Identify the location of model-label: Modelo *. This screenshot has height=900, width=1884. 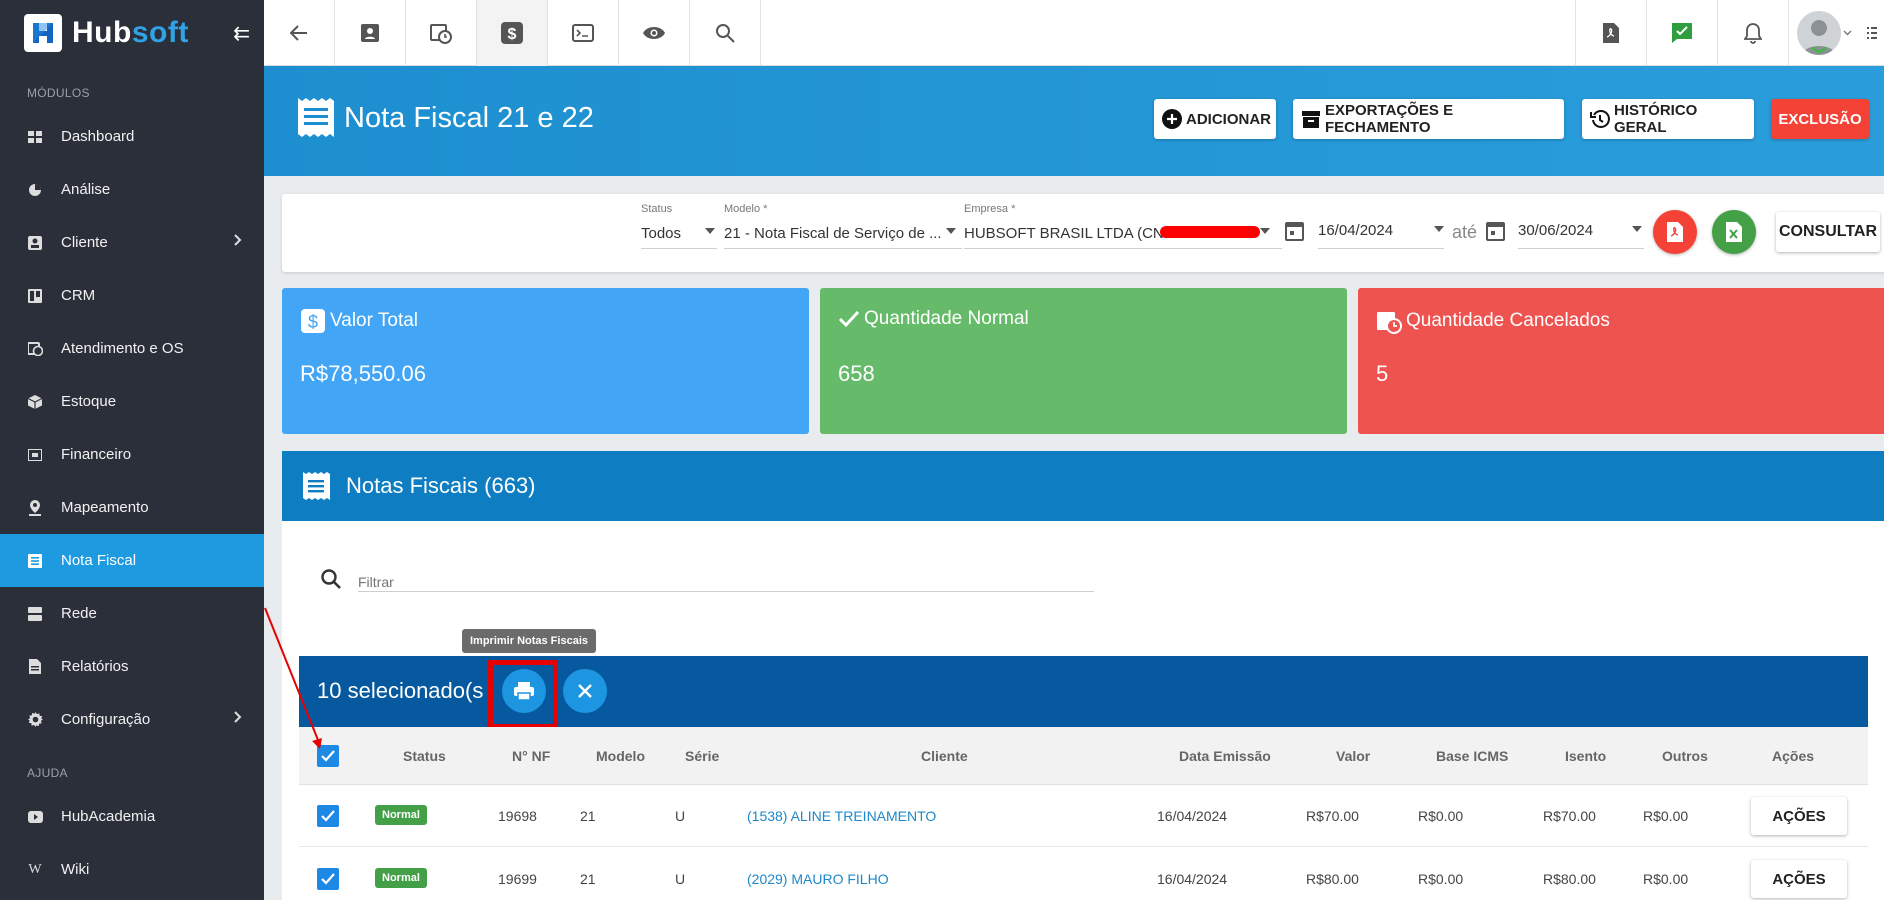
(746, 209).